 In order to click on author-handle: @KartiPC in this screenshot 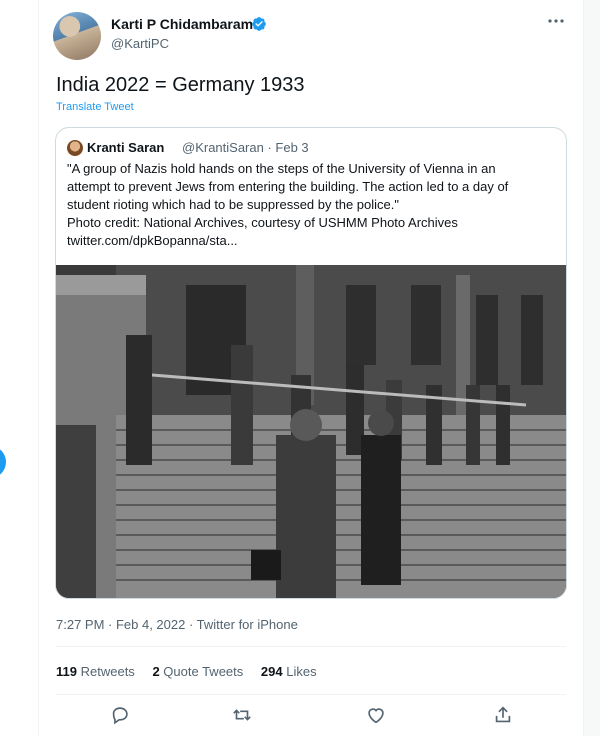, I will do `click(140, 43)`.